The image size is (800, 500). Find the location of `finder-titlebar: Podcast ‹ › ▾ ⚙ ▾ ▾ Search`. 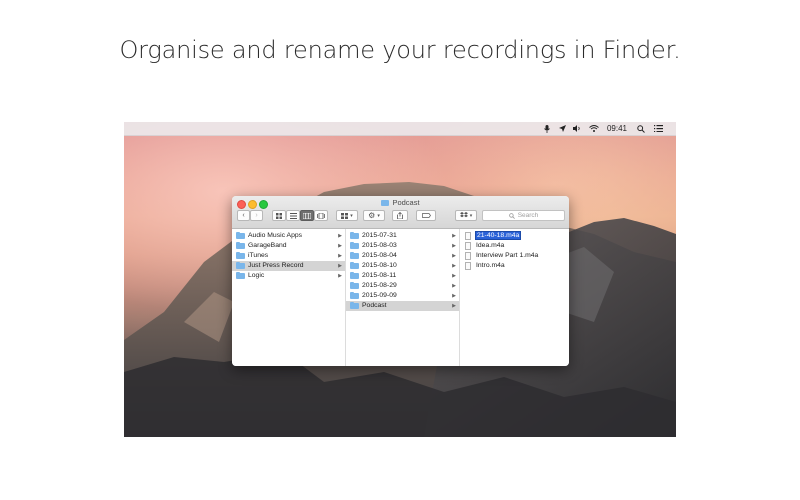

finder-titlebar: Podcast ‹ › ▾ ⚙ ▾ ▾ Search is located at coordinates (400, 212).